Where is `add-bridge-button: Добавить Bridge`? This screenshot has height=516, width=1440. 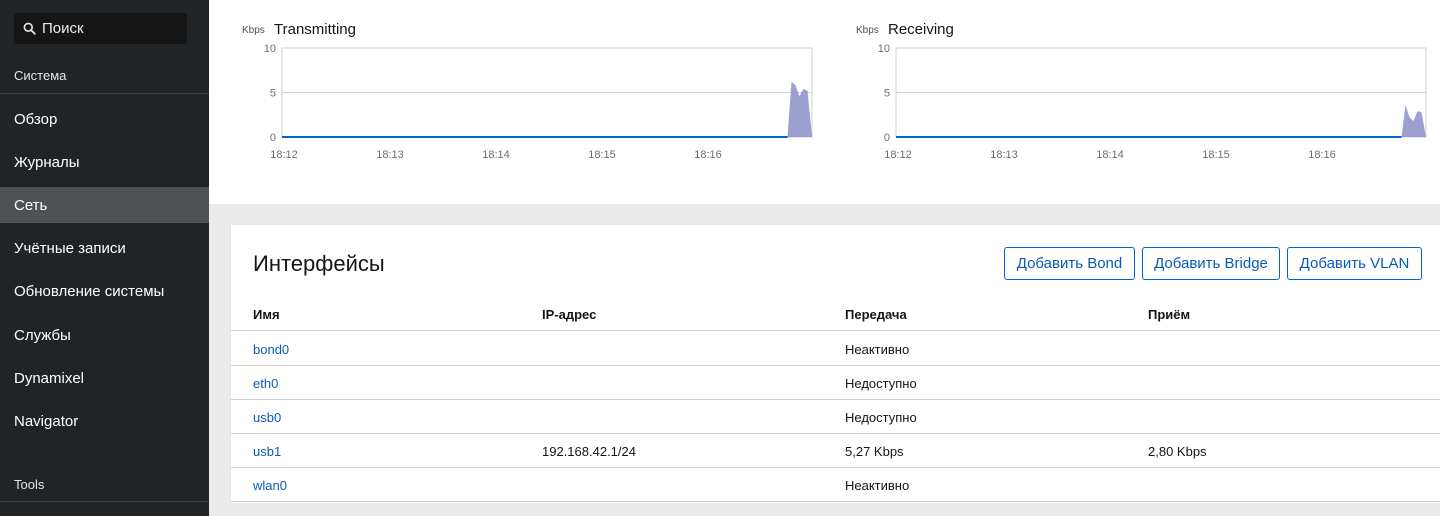 add-bridge-button: Добавить Bridge is located at coordinates (1211, 263).